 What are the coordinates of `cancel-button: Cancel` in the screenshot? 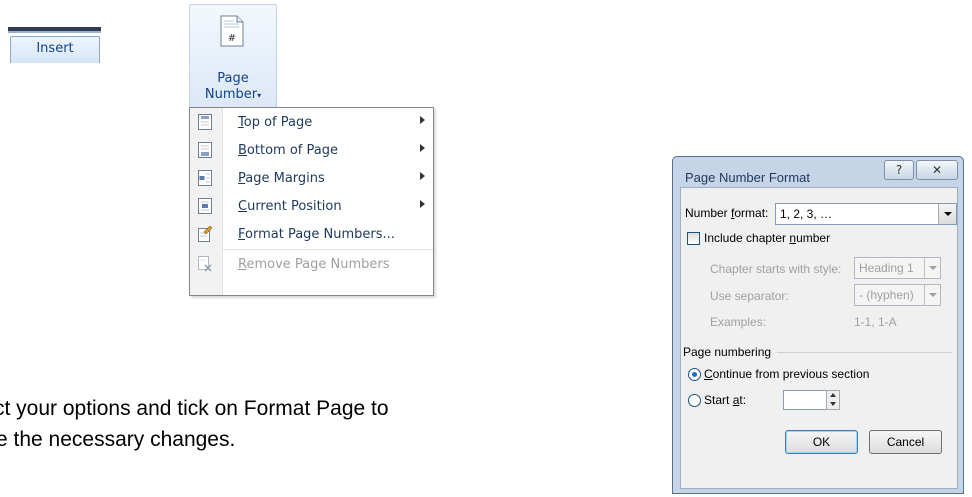 It's located at (905, 442).